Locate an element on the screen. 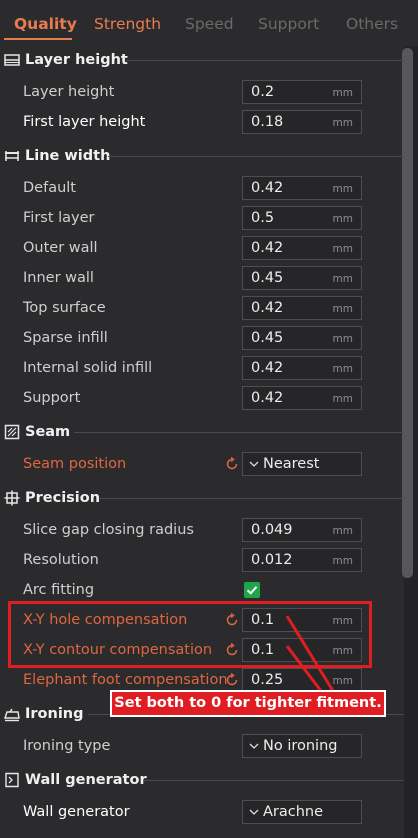  first-layer-height-input: 0.18 mm is located at coordinates (302, 122).